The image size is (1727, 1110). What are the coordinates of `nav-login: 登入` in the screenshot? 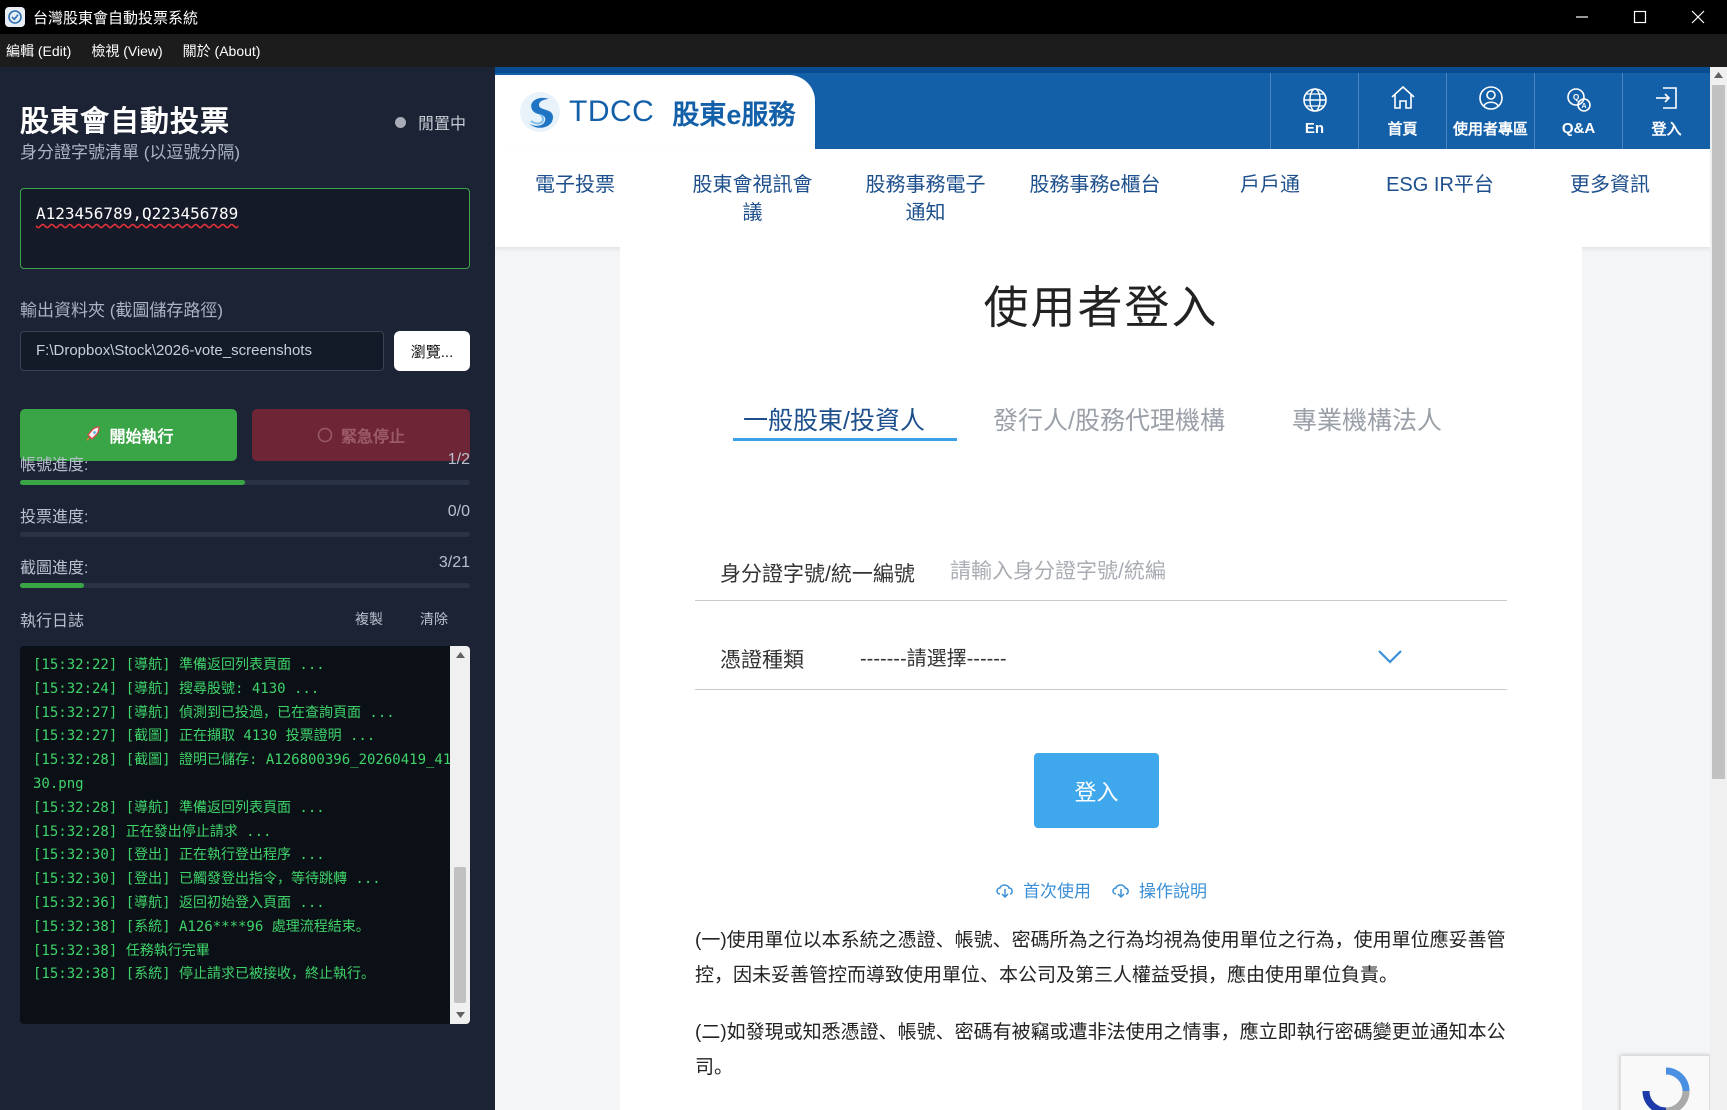 It's located at (1666, 111).